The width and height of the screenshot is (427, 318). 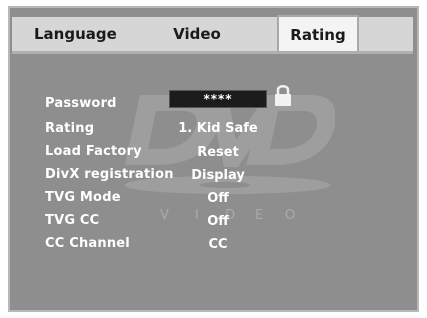 What do you see at coordinates (72, 34) in the screenshot?
I see `tab-language: Language` at bounding box center [72, 34].